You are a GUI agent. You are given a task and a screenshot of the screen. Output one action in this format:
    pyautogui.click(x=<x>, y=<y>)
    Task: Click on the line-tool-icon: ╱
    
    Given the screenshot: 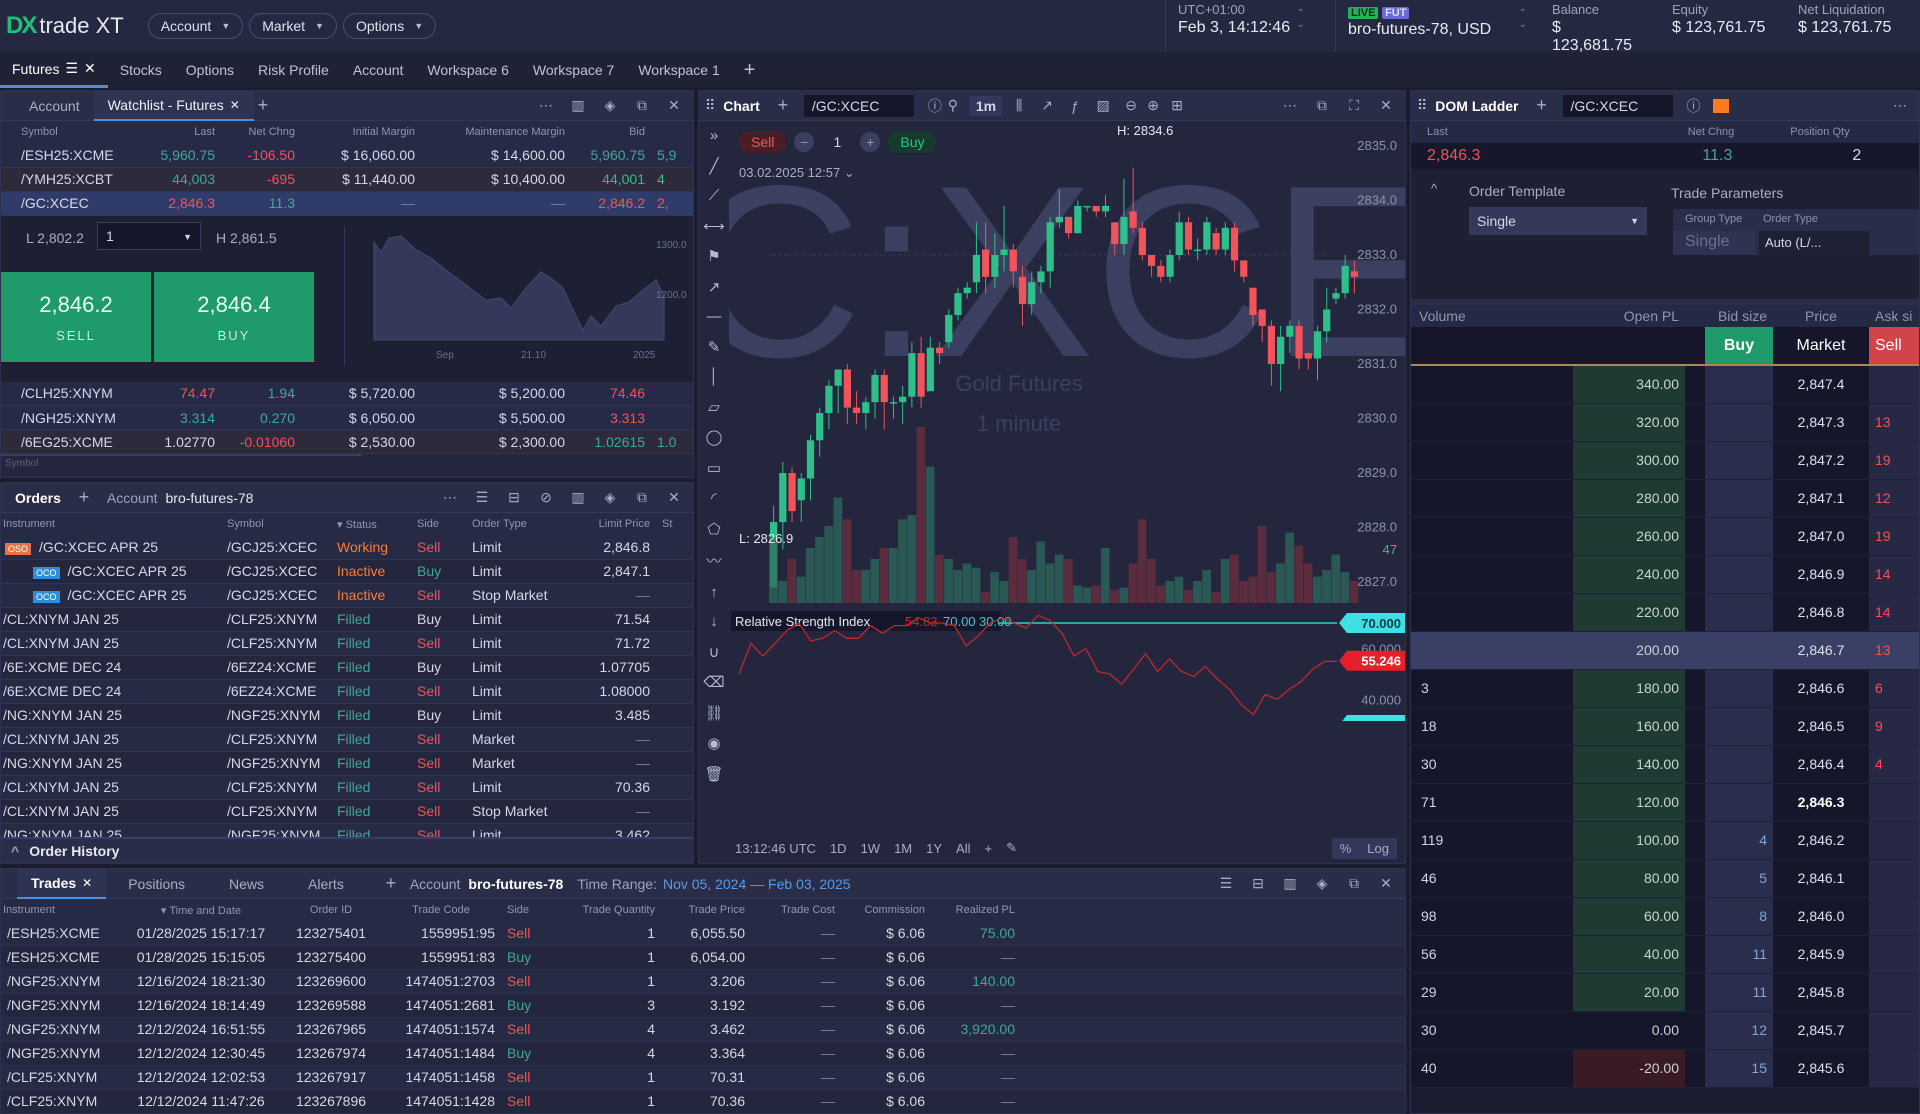 What is the action you would take?
    pyautogui.click(x=713, y=166)
    